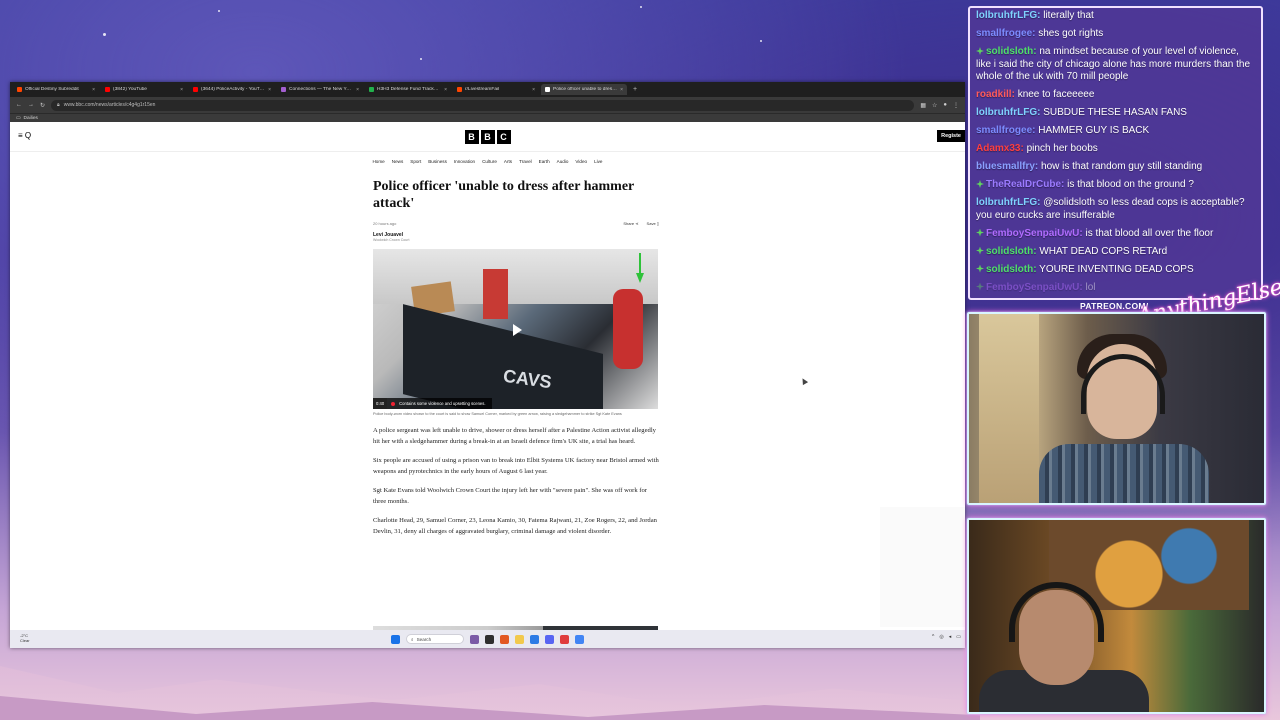  Describe the element at coordinates (653, 223) in the screenshot. I see `save-button: Save ▯` at that location.